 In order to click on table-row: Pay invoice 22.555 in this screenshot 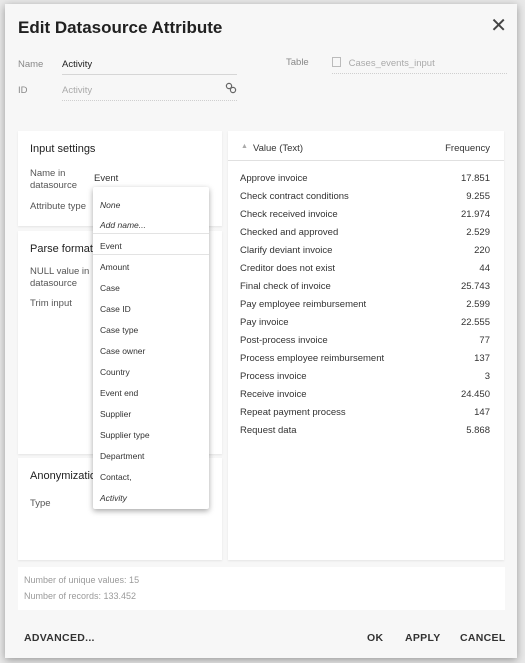, I will do `click(365, 322)`.